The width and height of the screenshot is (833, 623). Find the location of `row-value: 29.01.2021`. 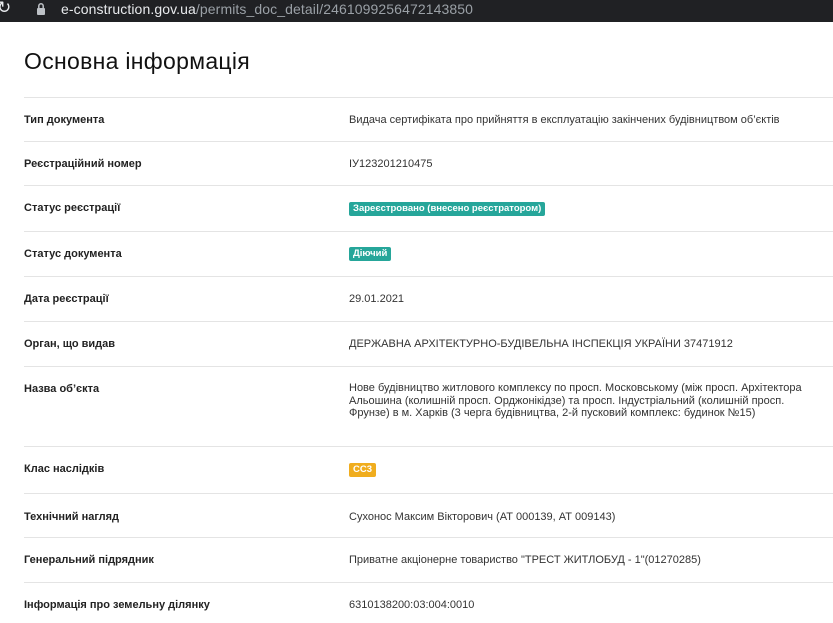

row-value: 29.01.2021 is located at coordinates (377, 299).